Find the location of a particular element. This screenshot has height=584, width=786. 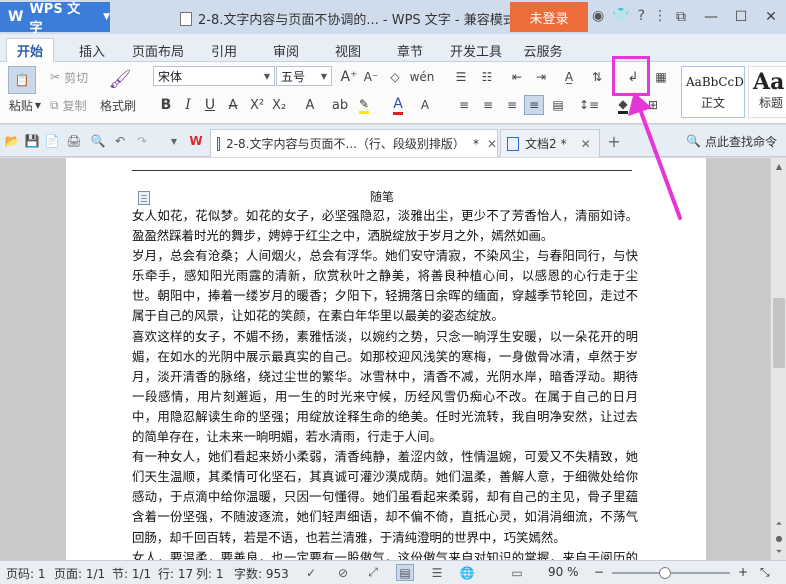

wps-app-menu-button: W WPS 文字 ▼ is located at coordinates (55, 19).